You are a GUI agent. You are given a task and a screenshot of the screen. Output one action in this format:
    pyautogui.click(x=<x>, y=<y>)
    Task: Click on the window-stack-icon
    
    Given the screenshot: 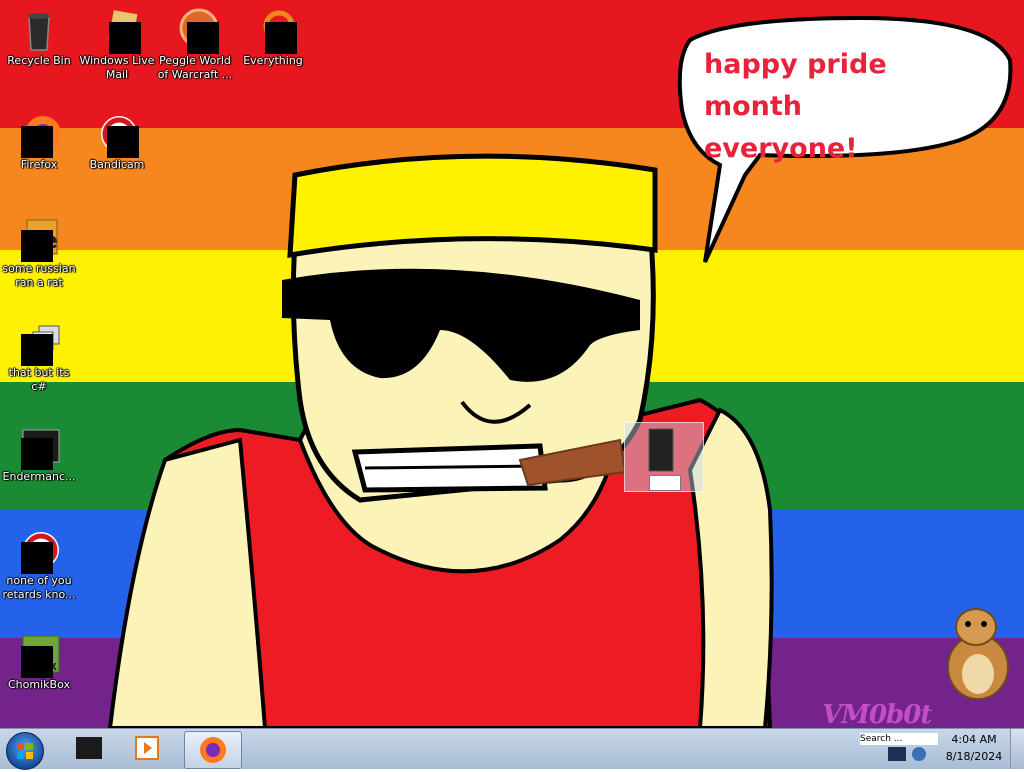 What is the action you would take?
    pyautogui.click(x=39, y=343)
    